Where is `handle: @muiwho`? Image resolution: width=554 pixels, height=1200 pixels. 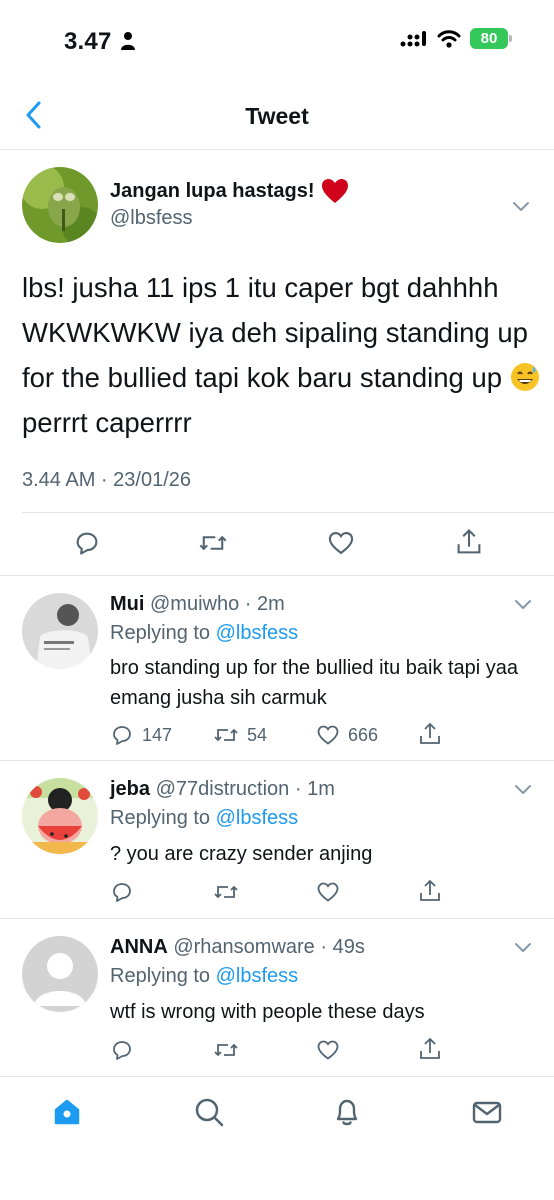
handle: @muiwho is located at coordinates (195, 604).